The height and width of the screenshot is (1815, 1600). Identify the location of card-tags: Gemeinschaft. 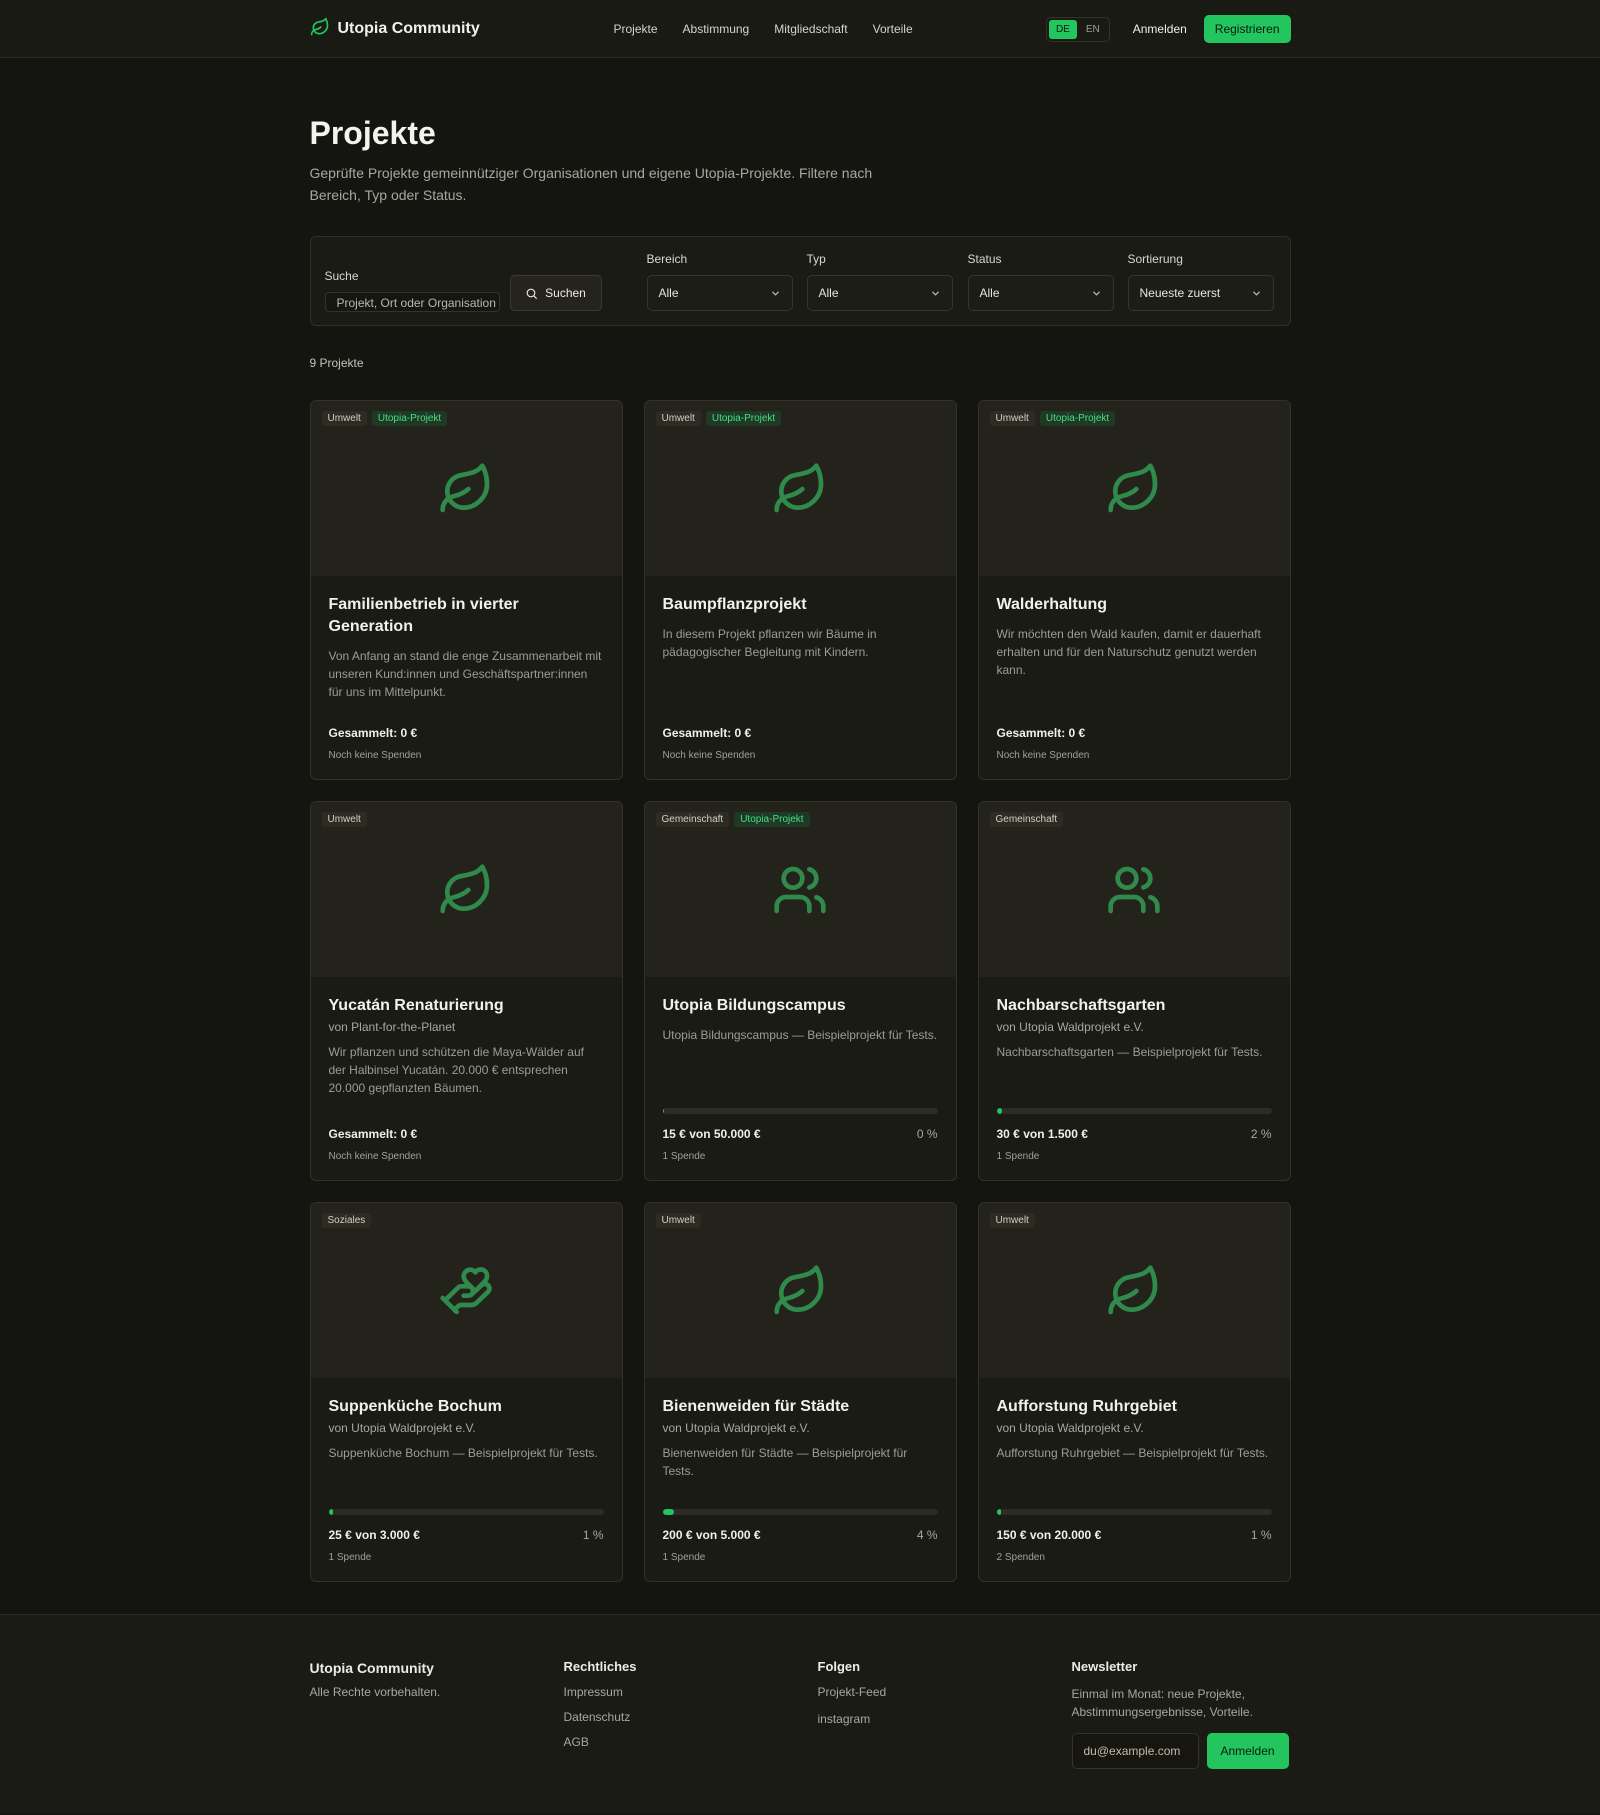
(1027, 819).